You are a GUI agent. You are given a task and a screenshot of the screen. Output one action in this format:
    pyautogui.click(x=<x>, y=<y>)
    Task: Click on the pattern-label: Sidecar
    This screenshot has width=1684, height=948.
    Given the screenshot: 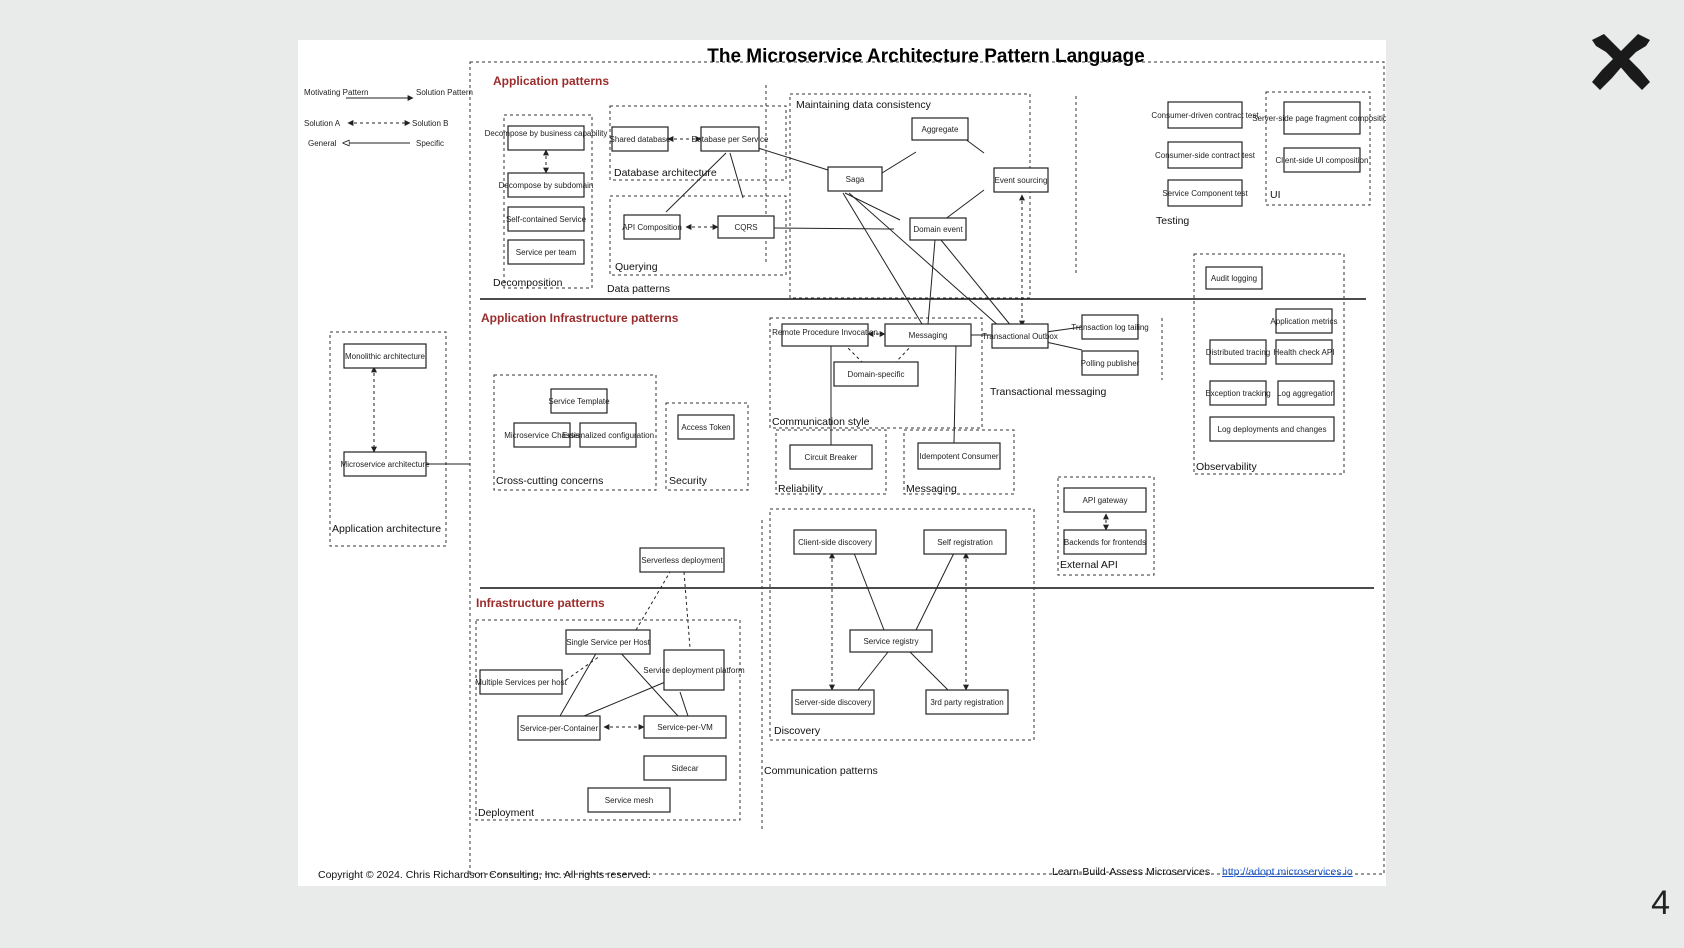 What is the action you would take?
    pyautogui.click(x=684, y=768)
    